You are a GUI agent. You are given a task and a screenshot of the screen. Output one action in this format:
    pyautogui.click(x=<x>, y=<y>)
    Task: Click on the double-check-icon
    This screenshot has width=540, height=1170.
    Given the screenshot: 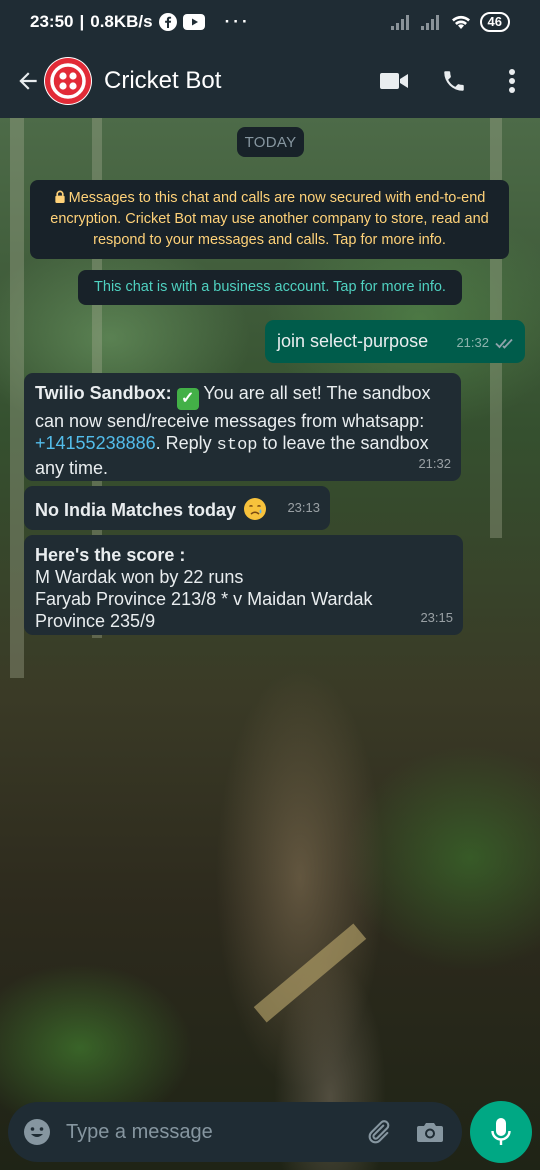 What is the action you would take?
    pyautogui.click(x=504, y=343)
    